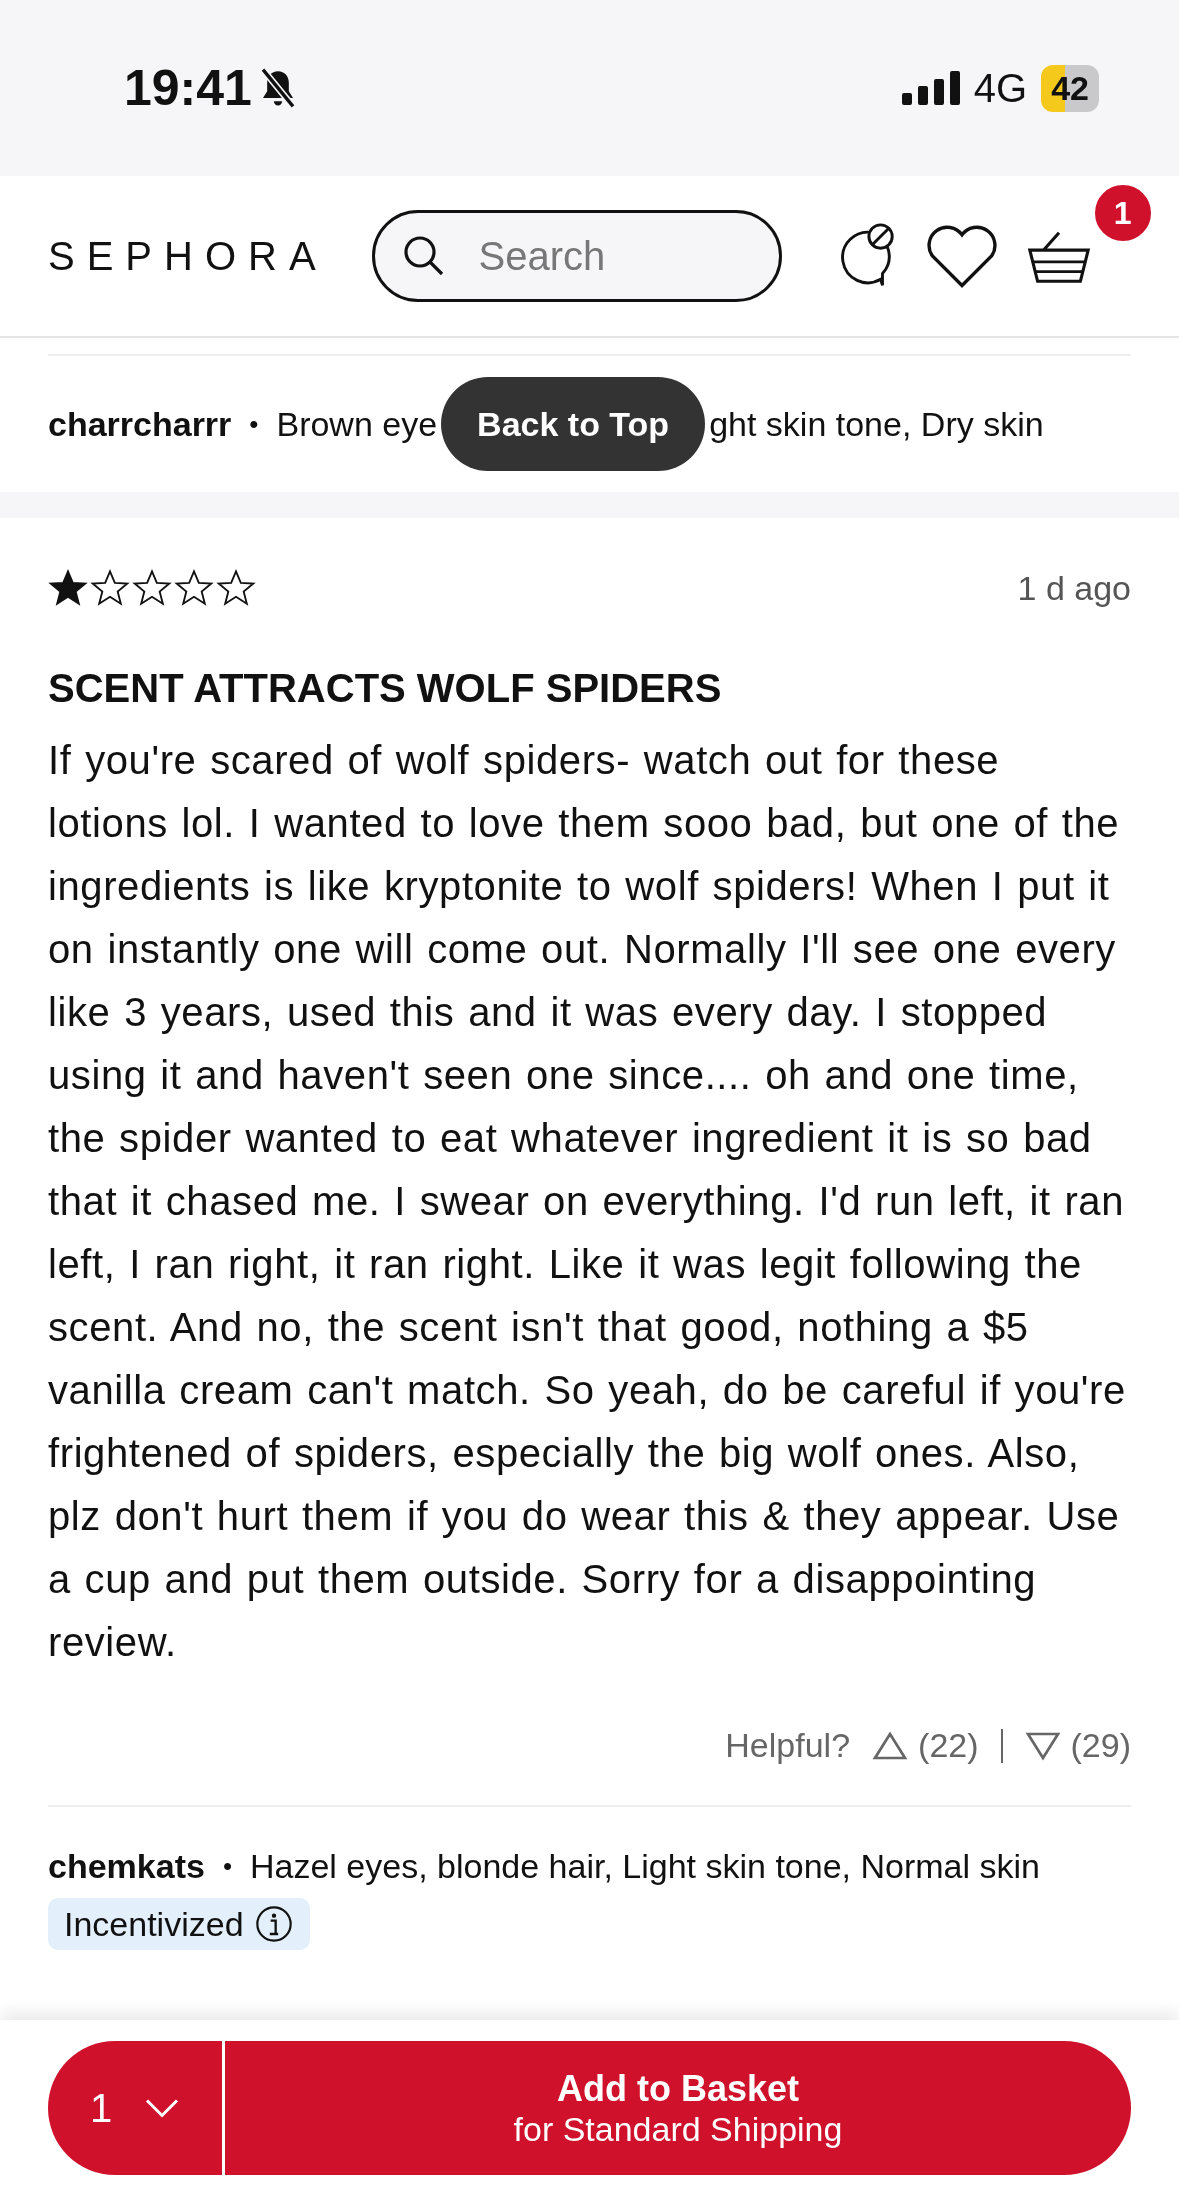 The image size is (1179, 2196). What do you see at coordinates (1077, 1745) in the screenshot?
I see `downvote-button: (29)` at bounding box center [1077, 1745].